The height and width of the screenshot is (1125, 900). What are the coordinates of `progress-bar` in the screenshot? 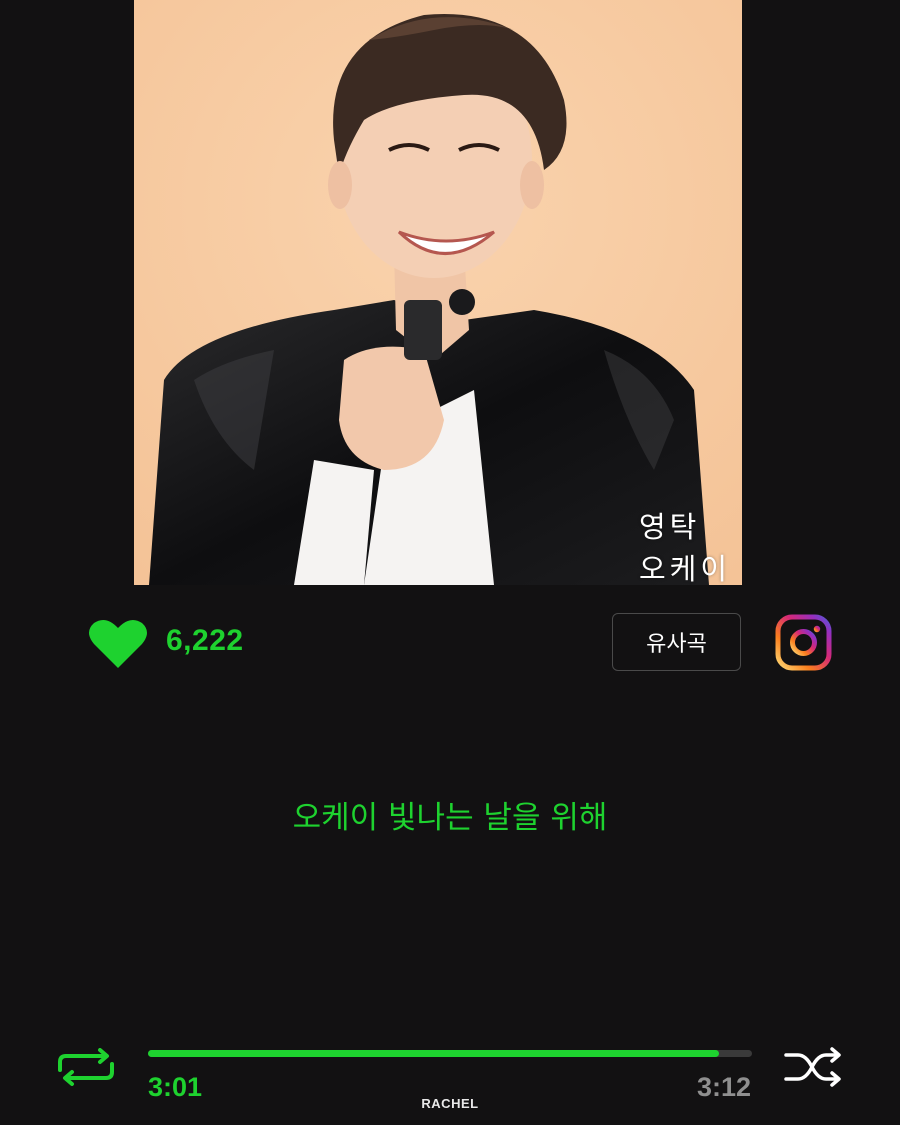 It's located at (450, 1053).